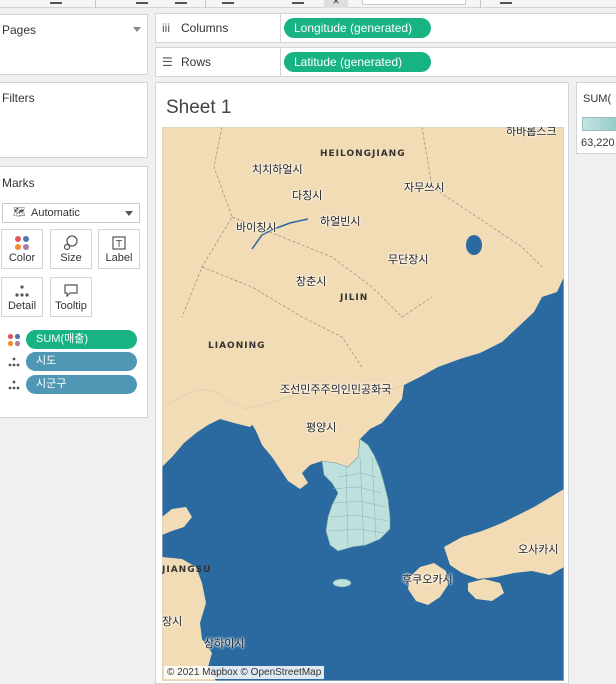 The height and width of the screenshot is (684, 616). I want to click on map-label-liaoning: LIAONING, so click(237, 346).